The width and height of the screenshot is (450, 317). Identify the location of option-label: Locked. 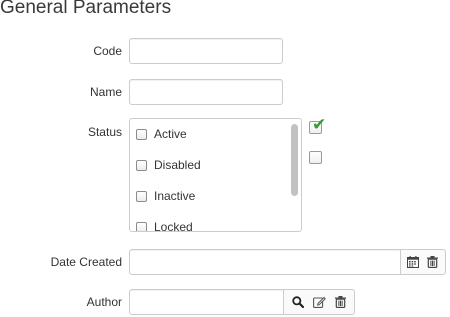
(173, 226).